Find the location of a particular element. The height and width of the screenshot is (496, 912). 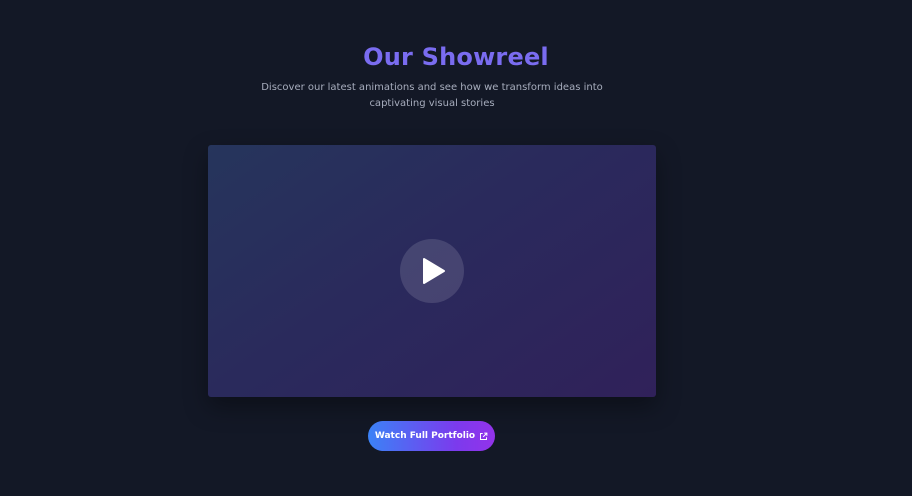

play-icon is located at coordinates (434, 271).